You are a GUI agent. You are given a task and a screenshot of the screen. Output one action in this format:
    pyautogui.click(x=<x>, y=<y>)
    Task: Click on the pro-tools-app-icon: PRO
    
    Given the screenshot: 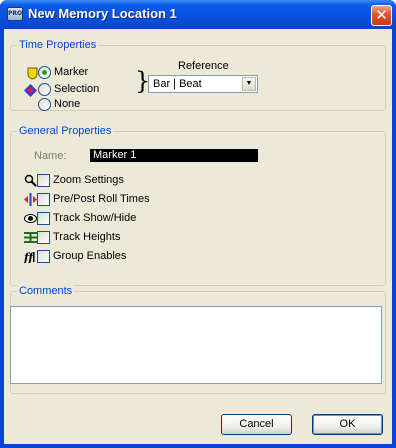 What is the action you would take?
    pyautogui.click(x=15, y=14)
    